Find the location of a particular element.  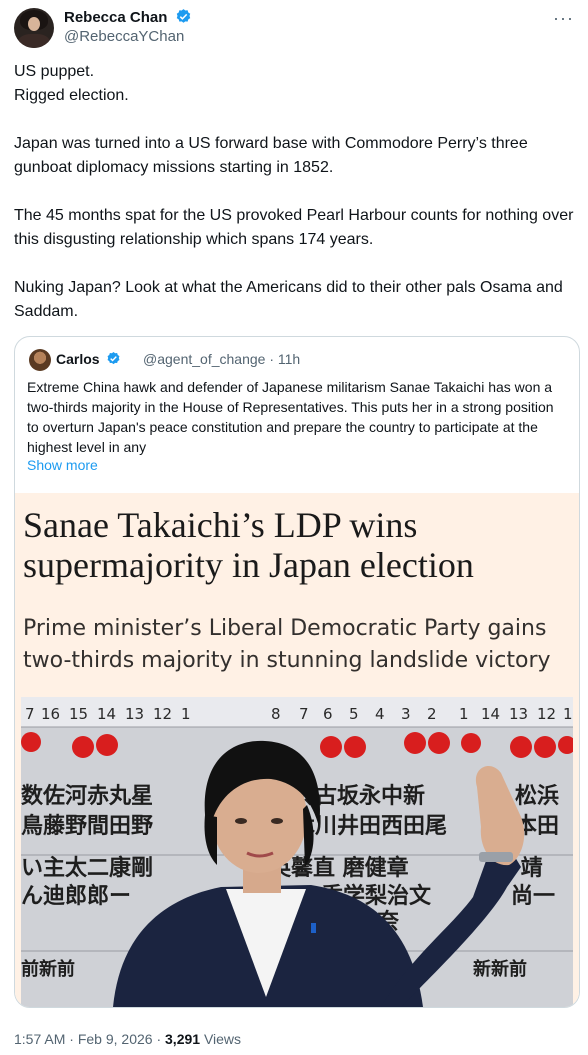

quote-meta: @agent_of_change · 11h is located at coordinates (221, 359).